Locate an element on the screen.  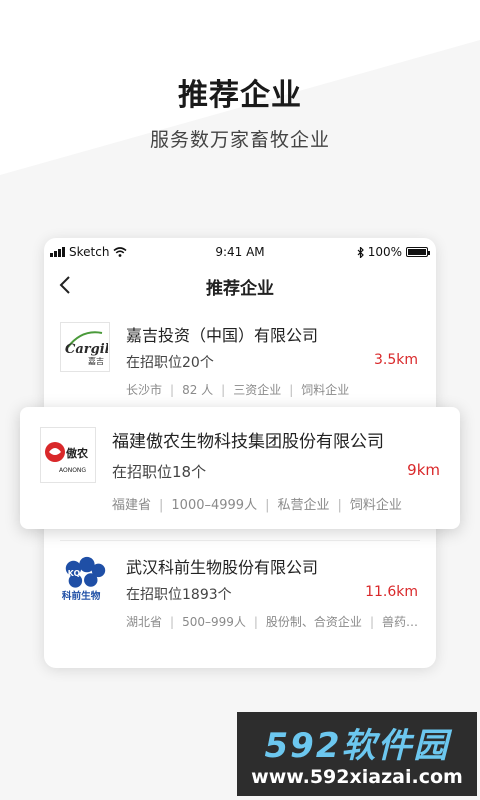
job-count: 在招职位20个 is located at coordinates (170, 363).